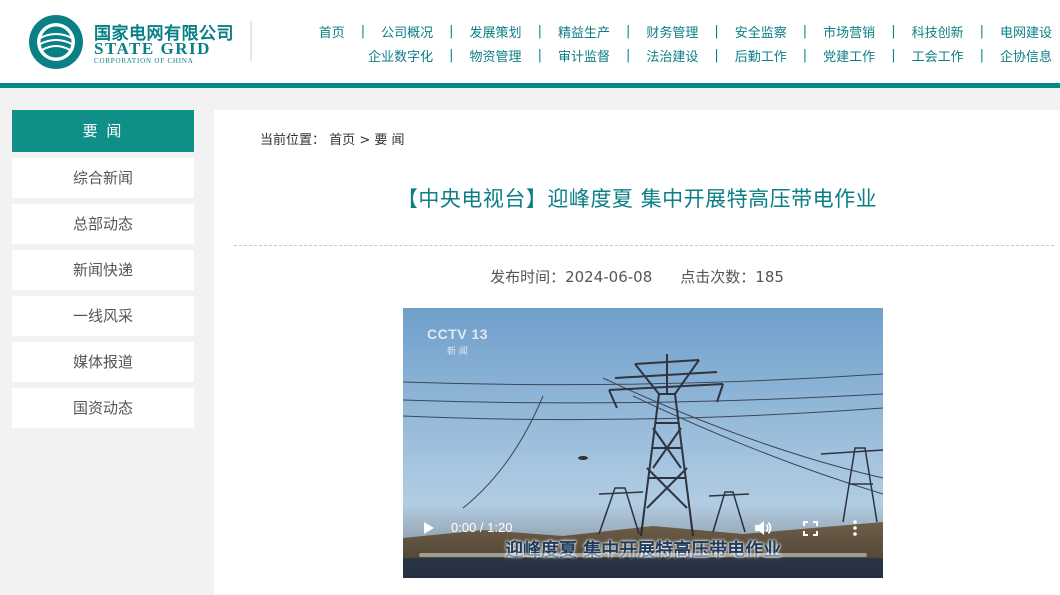 This screenshot has width=1060, height=595. Describe the element at coordinates (609, 277) in the screenshot. I see `publish-date: 2024-06-08` at that location.